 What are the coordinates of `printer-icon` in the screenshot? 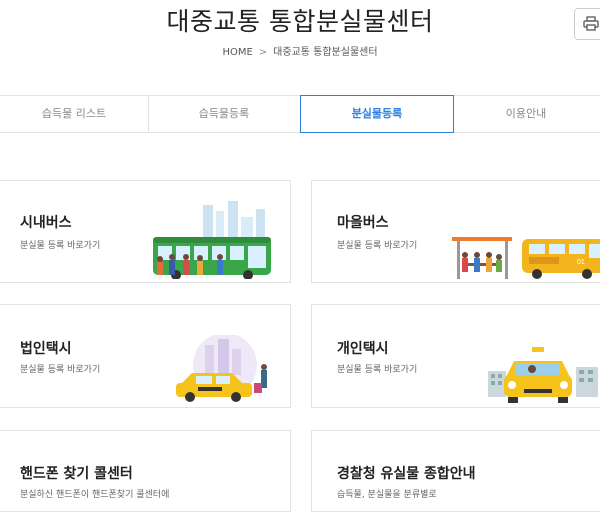 It's located at (591, 23).